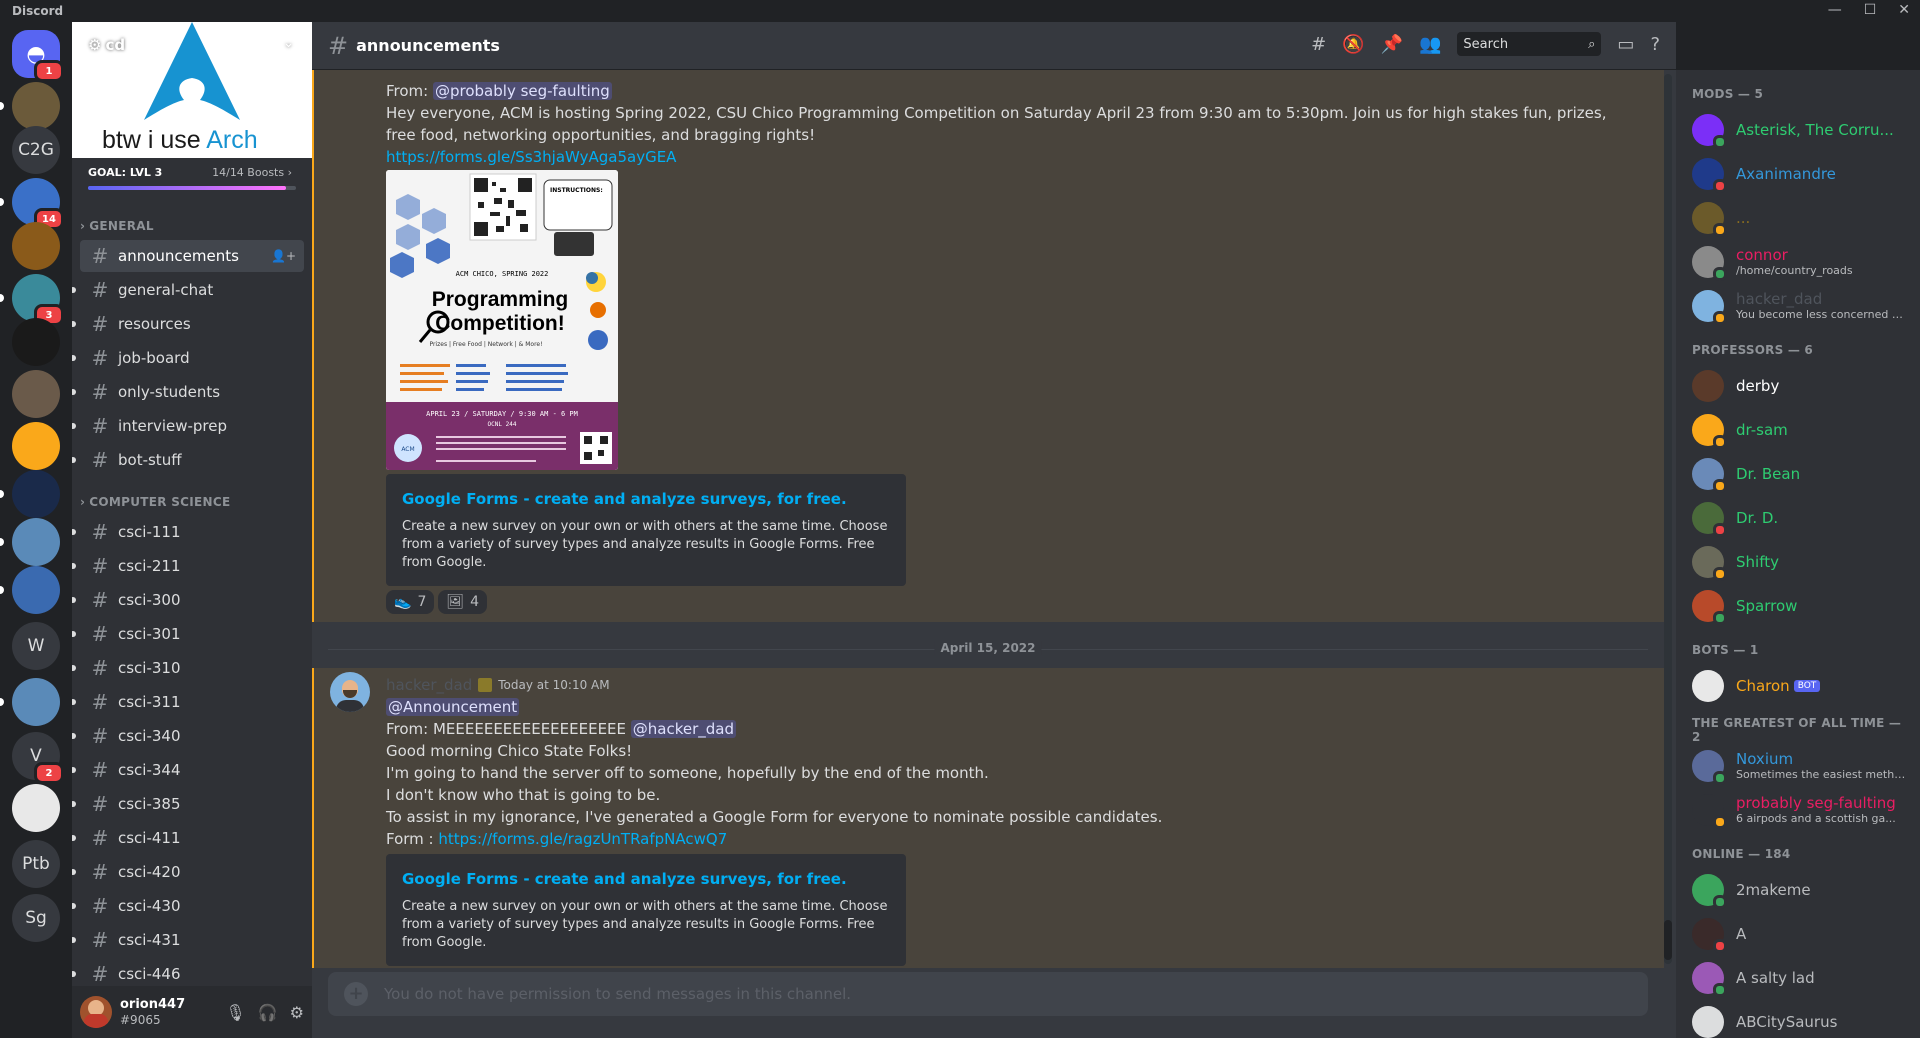  I want to click on channel-item: # csci-300, so click(188, 600).